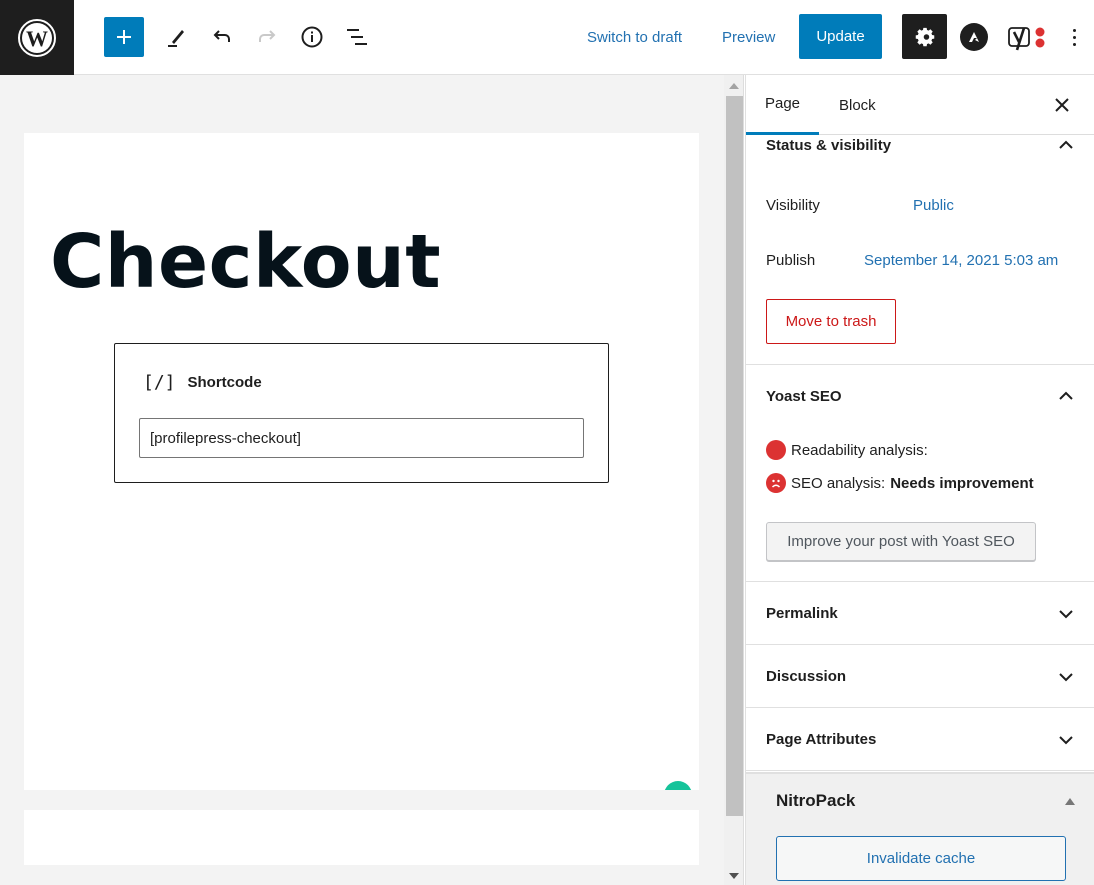 This screenshot has width=1094, height=885. I want to click on preview-button: Preview, so click(748, 37).